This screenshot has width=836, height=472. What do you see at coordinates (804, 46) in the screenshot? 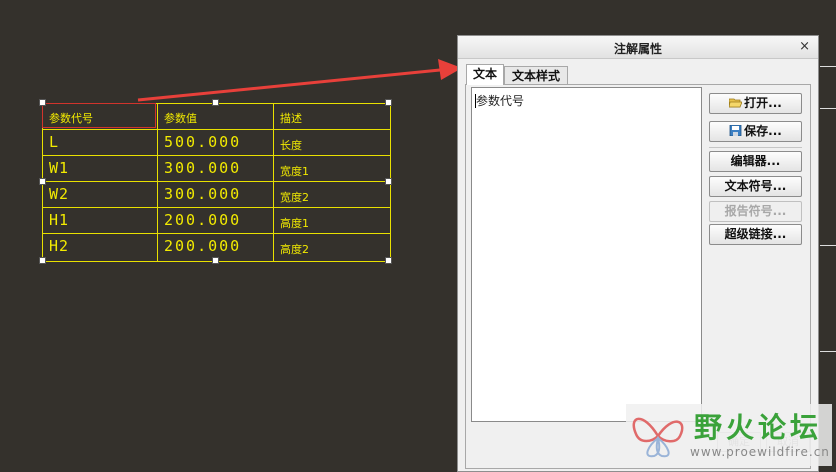
I see `close-icon: ×` at bounding box center [804, 46].